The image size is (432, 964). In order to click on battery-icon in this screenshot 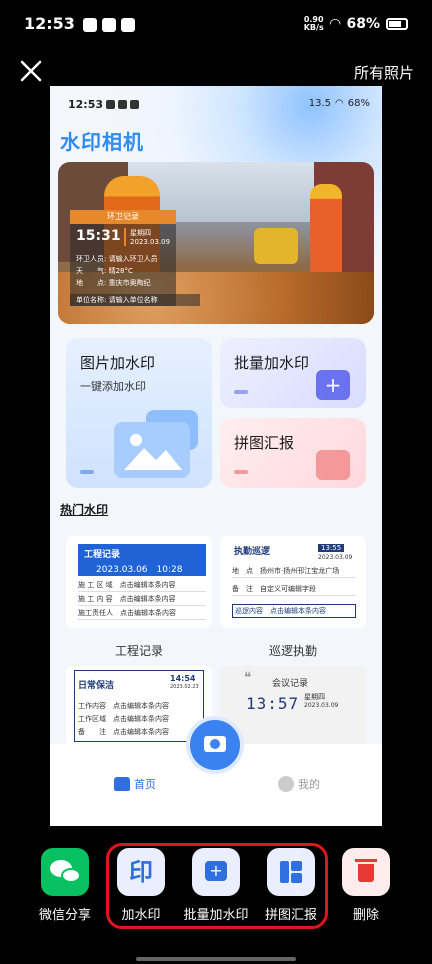, I will do `click(397, 24)`.